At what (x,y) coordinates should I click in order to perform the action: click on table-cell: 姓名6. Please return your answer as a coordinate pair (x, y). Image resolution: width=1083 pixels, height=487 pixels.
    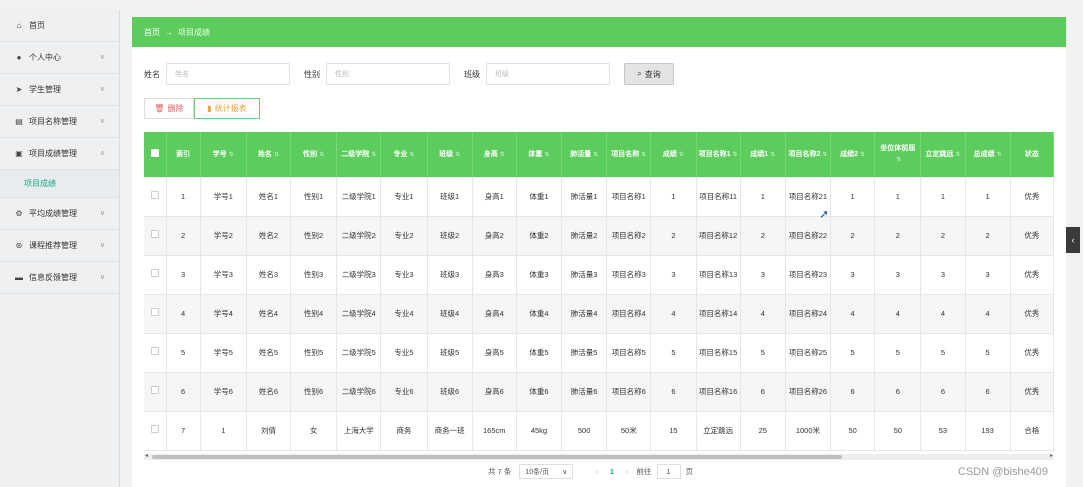
    Looking at the image, I should click on (269, 392).